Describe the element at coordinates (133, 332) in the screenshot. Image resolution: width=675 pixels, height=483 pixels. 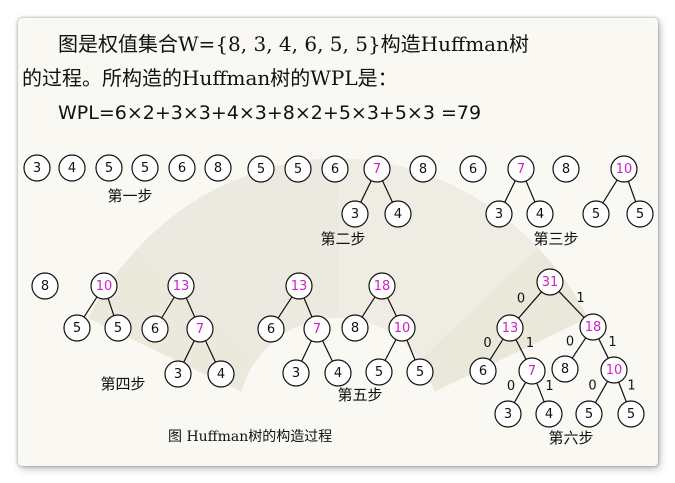
I see `step-4-group: 8 10 5 5 13 6 7 3 4 第四步` at that location.